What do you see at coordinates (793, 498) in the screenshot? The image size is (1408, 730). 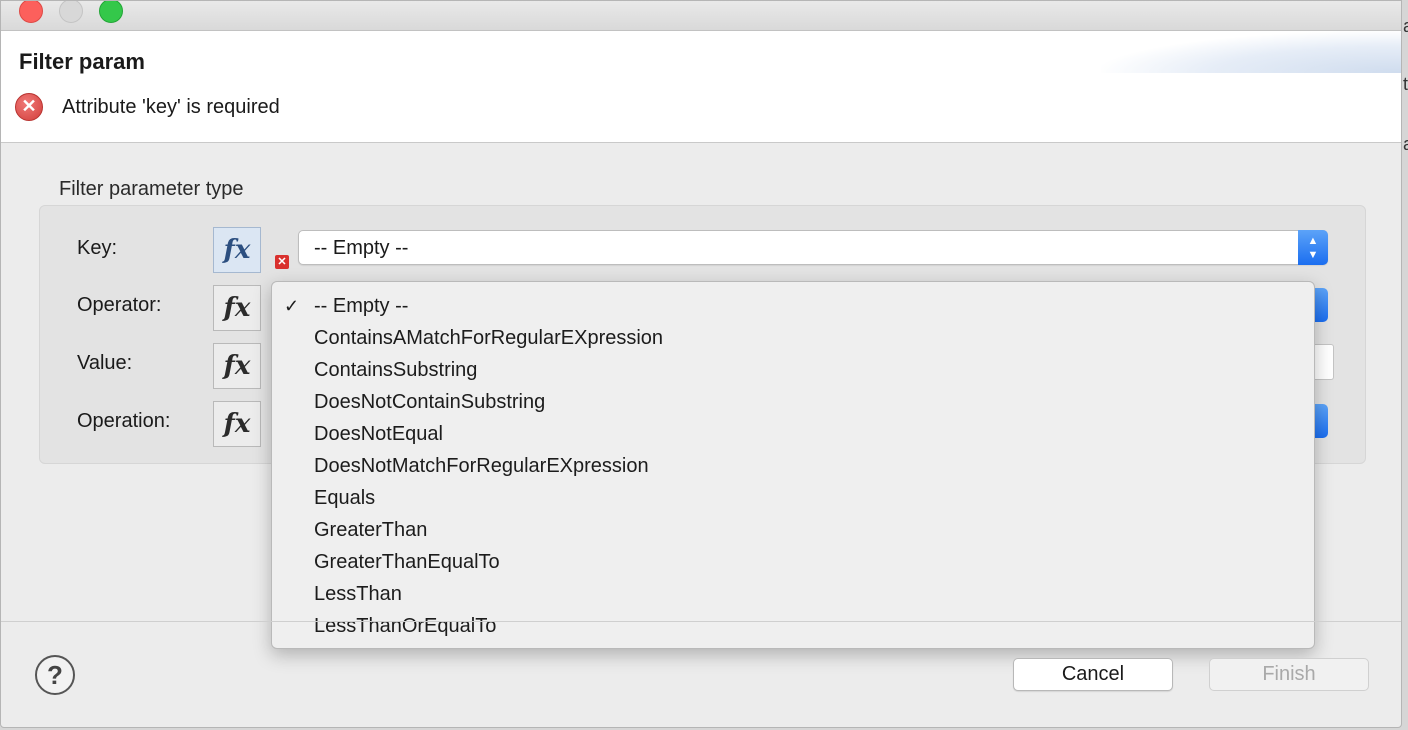 I see `dropdown-option: Equals` at bounding box center [793, 498].